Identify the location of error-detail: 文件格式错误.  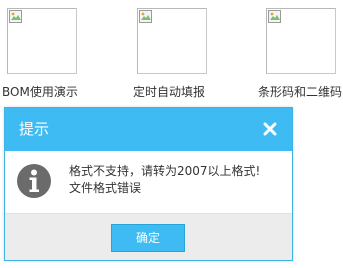
(105, 188).